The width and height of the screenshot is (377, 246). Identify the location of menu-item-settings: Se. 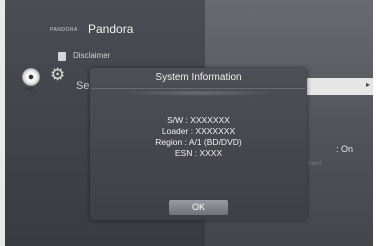
(82, 86).